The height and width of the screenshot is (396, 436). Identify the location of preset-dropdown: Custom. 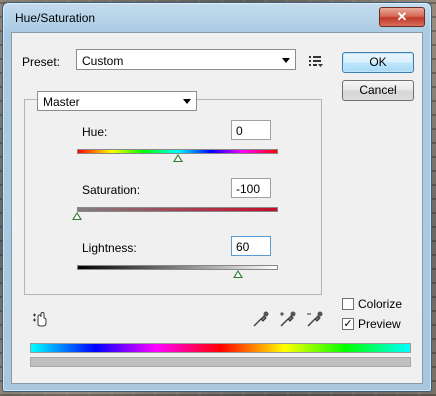
(186, 59).